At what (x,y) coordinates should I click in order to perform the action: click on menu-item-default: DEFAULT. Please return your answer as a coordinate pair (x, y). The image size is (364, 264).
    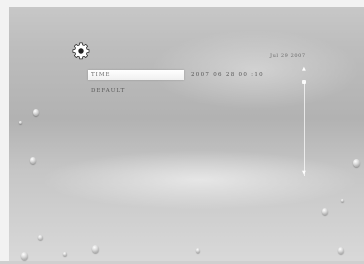
    Looking at the image, I should click on (108, 91).